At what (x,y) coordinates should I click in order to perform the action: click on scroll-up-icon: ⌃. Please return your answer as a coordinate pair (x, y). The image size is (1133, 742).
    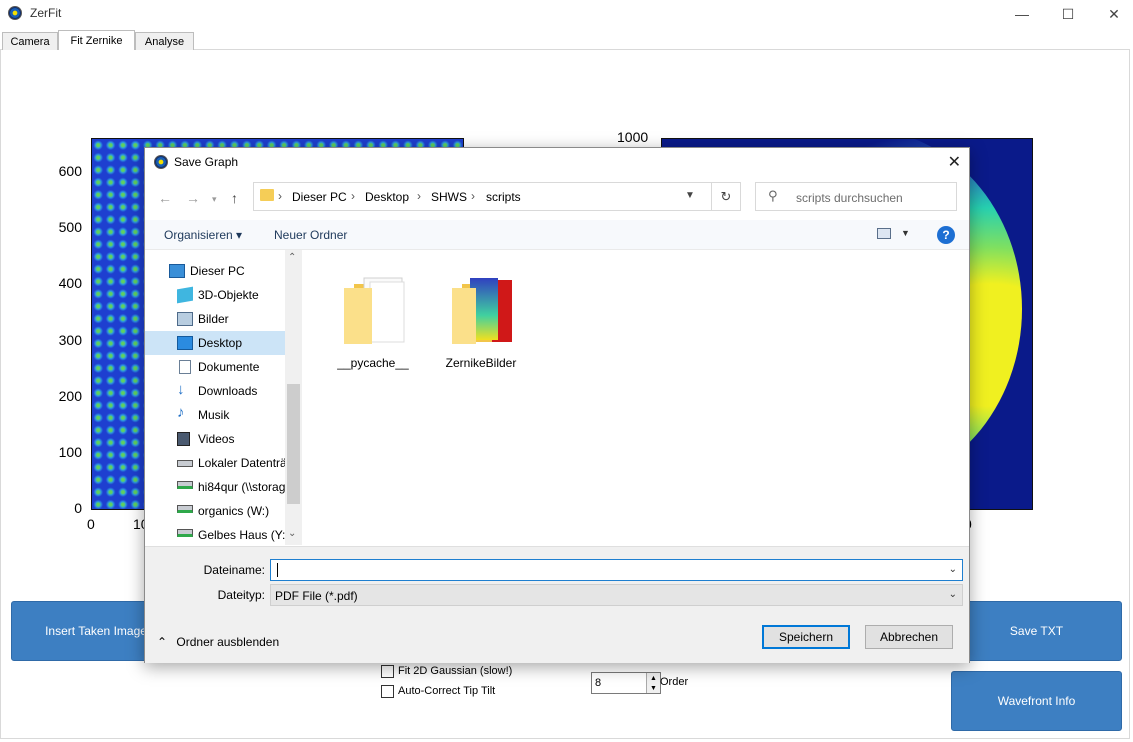
    Looking at the image, I should click on (292, 257).